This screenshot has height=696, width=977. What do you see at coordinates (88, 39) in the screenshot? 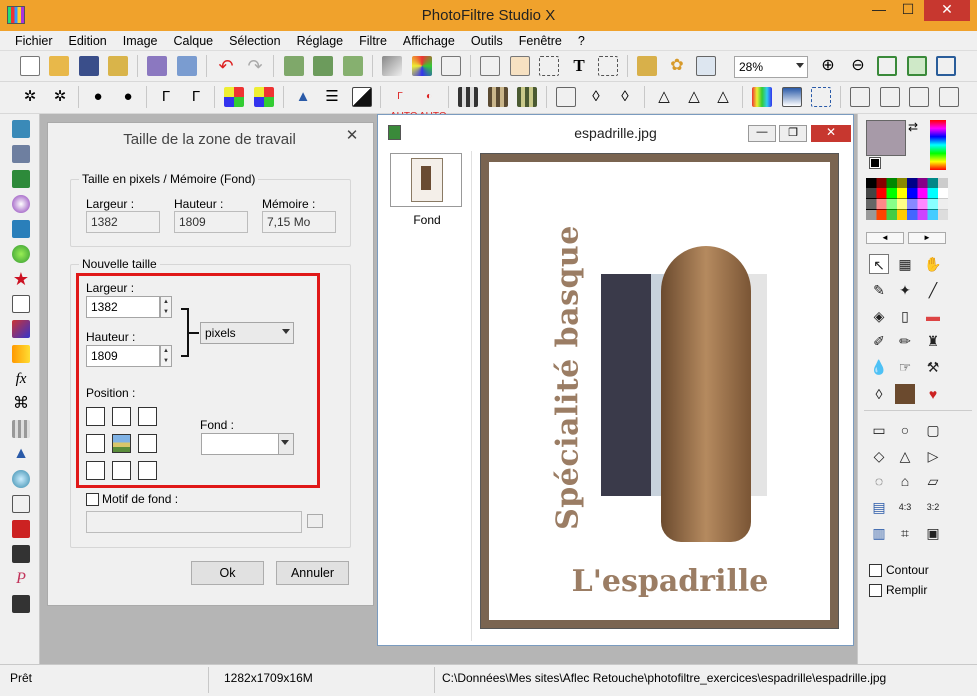
I see `menu-edition: Edition` at bounding box center [88, 39].